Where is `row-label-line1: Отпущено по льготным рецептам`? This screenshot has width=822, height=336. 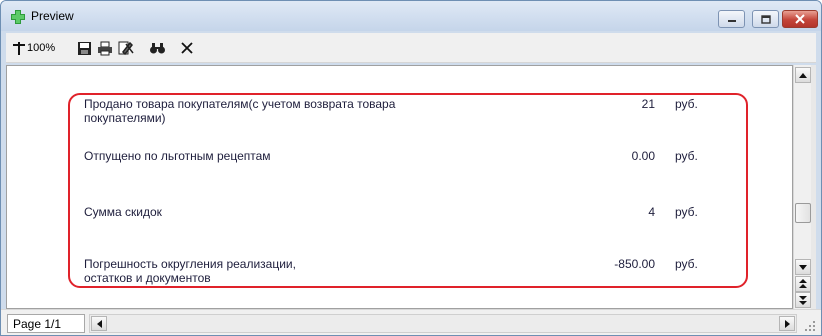 row-label-line1: Отпущено по льготным рецептам is located at coordinates (177, 156).